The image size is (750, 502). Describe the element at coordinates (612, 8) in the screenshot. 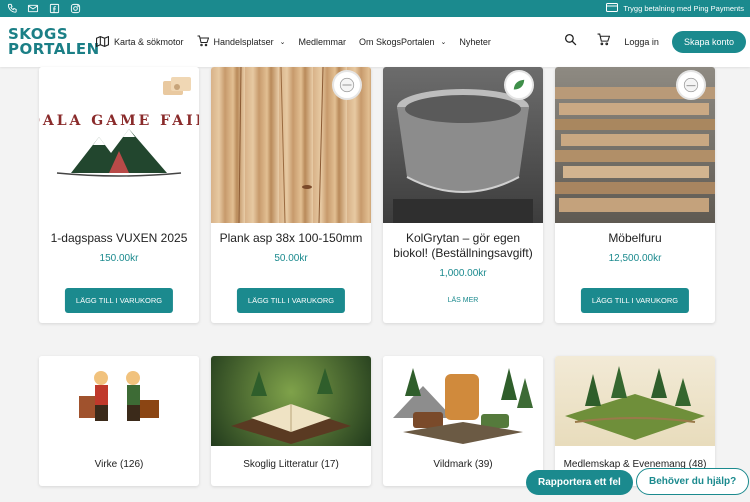

I see `credit-card-icon` at that location.